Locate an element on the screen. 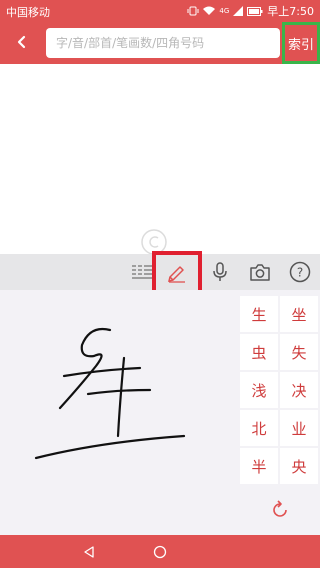 This screenshot has height=568, width=320. input-toolbar: ? is located at coordinates (160, 273).